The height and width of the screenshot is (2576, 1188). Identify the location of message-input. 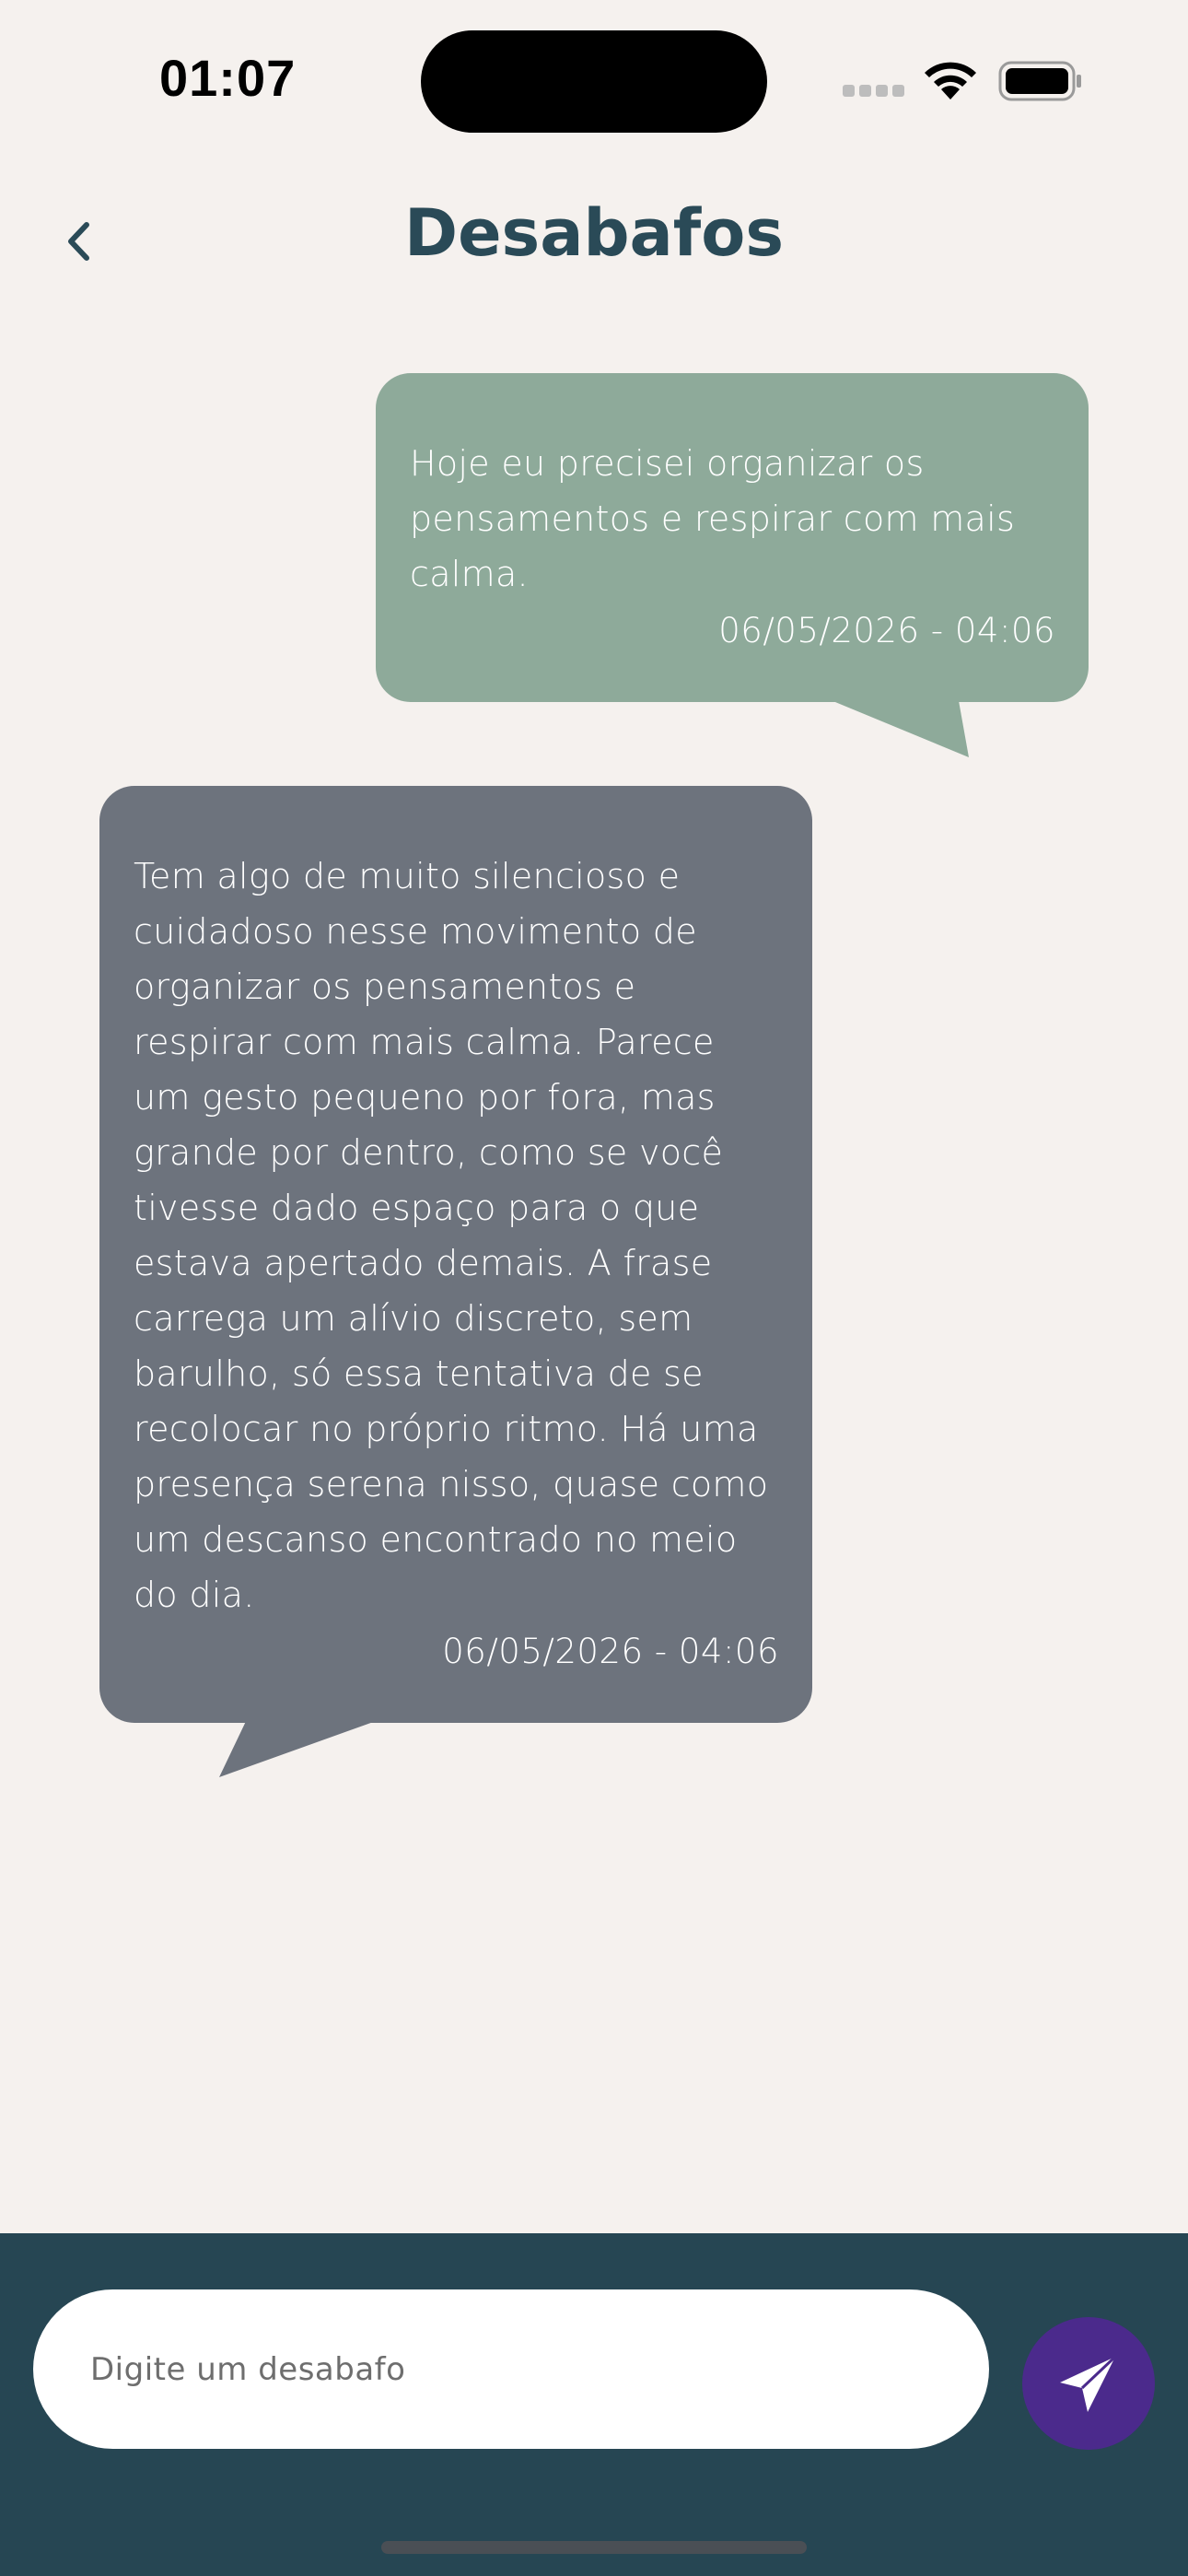
(511, 2369).